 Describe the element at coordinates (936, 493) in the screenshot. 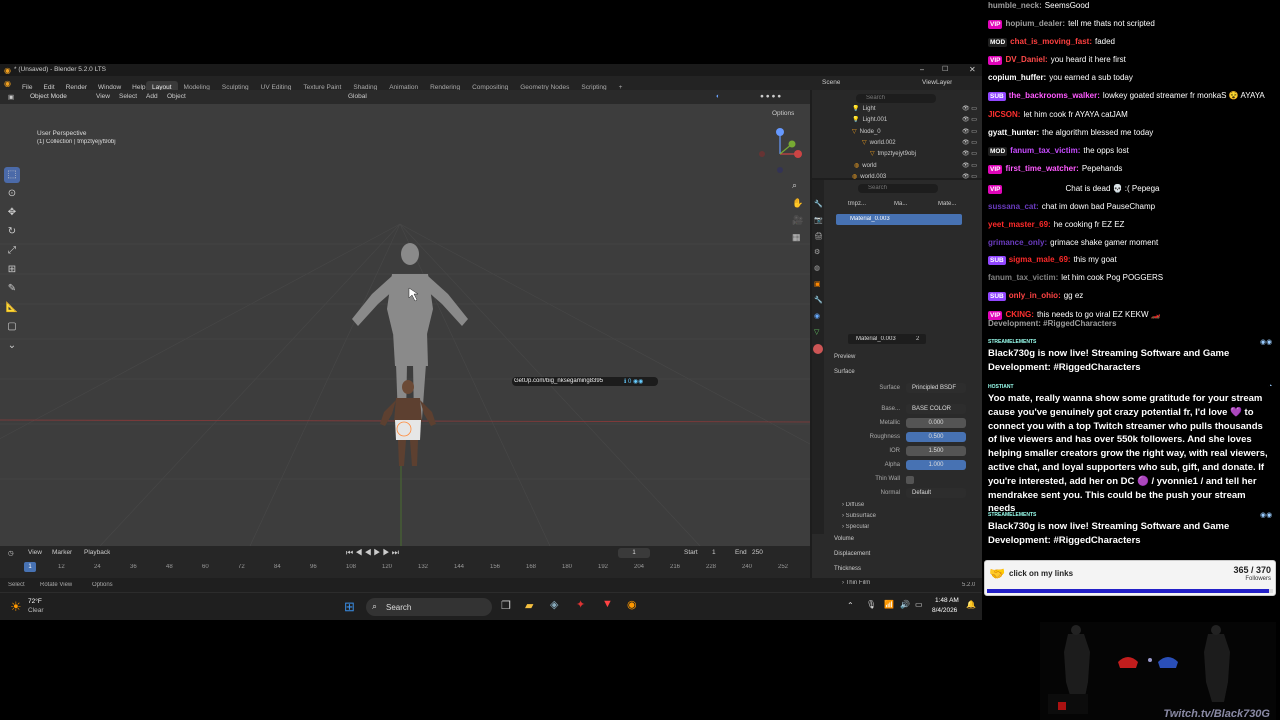

I see `normal-field: Default` at that location.